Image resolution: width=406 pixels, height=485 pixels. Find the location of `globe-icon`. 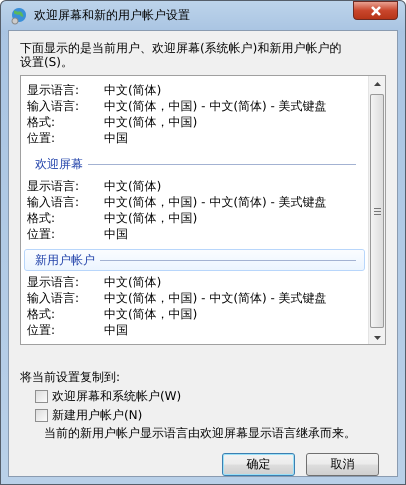

globe-icon is located at coordinates (19, 15).